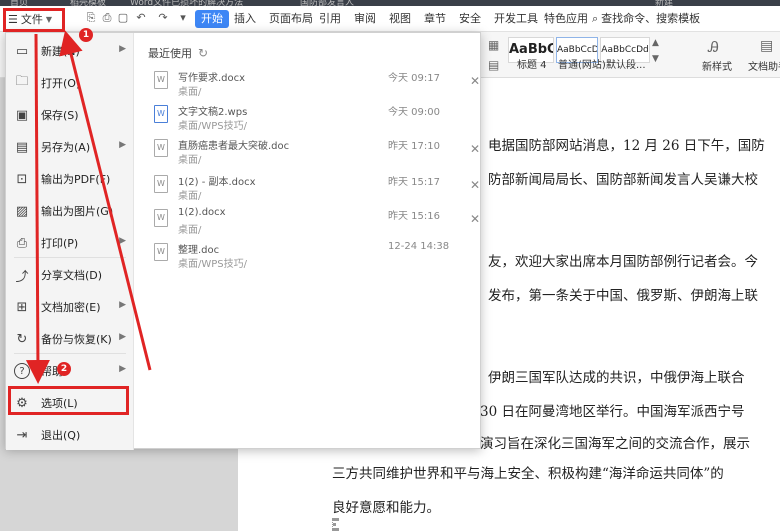 The image size is (780, 531). What do you see at coordinates (105, 200) in the screenshot?
I see `annotation-arrow-up` at bounding box center [105, 200].